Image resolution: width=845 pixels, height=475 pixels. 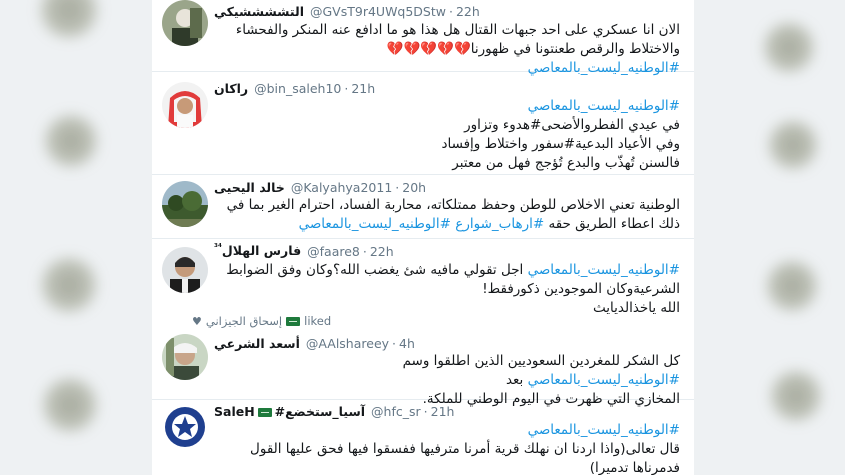 I want to click on display-name: فارس الهلال³⁴, so click(x=257, y=250).